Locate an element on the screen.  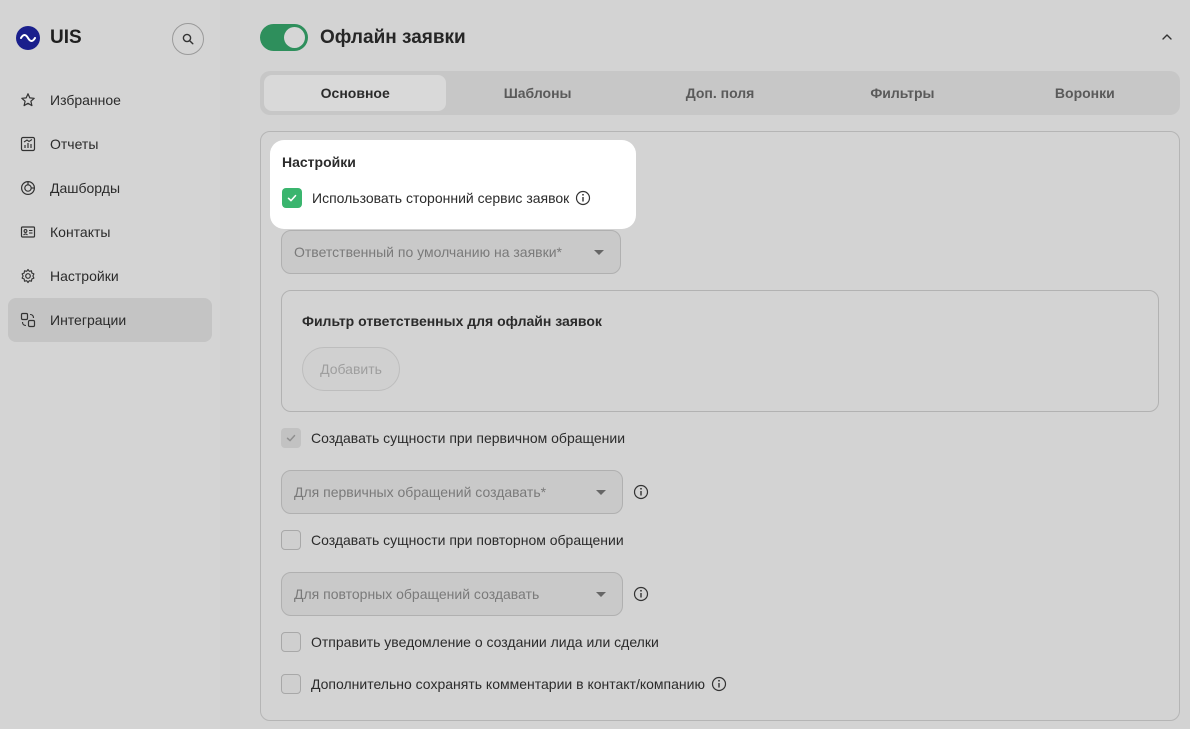
tab-main: Основное is located at coordinates (355, 93).